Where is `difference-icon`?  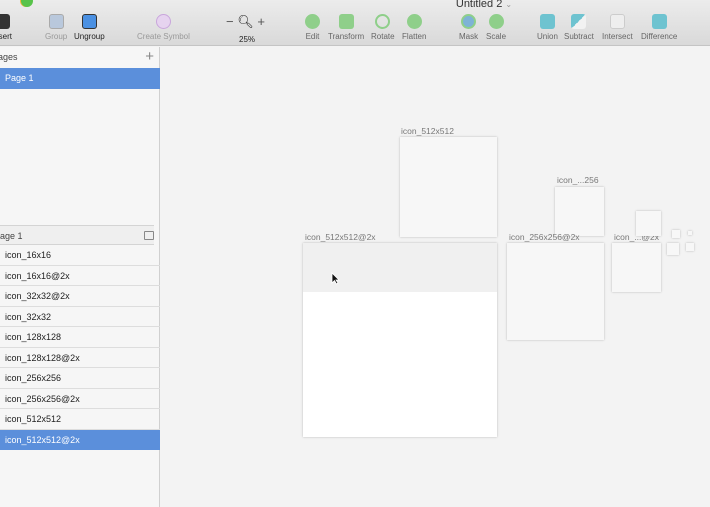
difference-icon is located at coordinates (659, 21).